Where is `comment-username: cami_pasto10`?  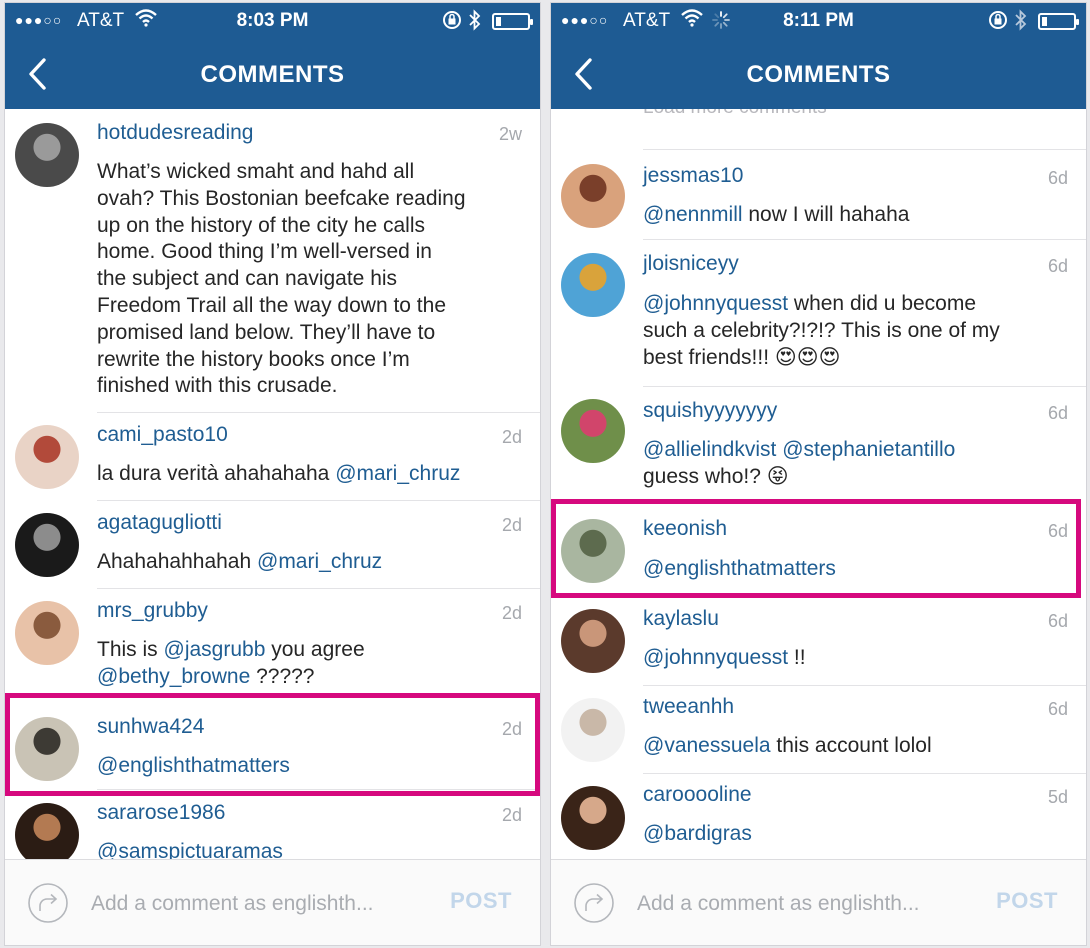 comment-username: cami_pasto10 is located at coordinates (162, 435).